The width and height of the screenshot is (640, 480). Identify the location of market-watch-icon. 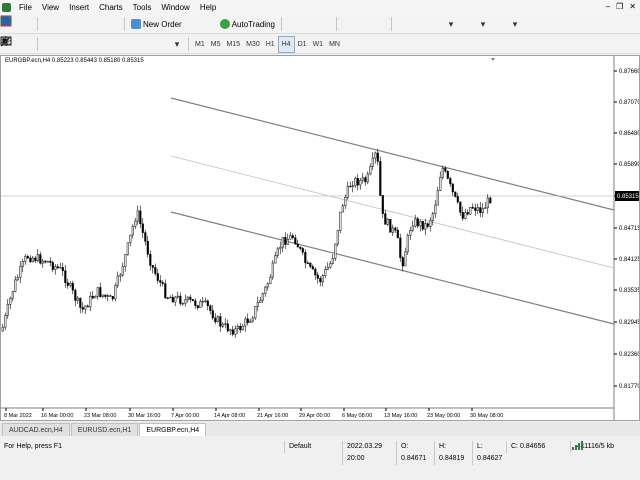
(28, 23).